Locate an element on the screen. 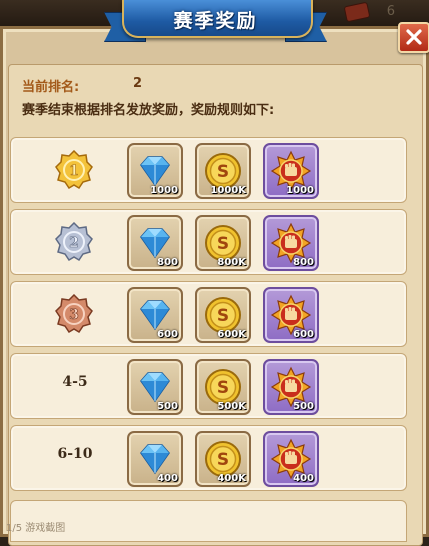 The height and width of the screenshot is (546, 429). svg-text: 3 is located at coordinates (74, 315).